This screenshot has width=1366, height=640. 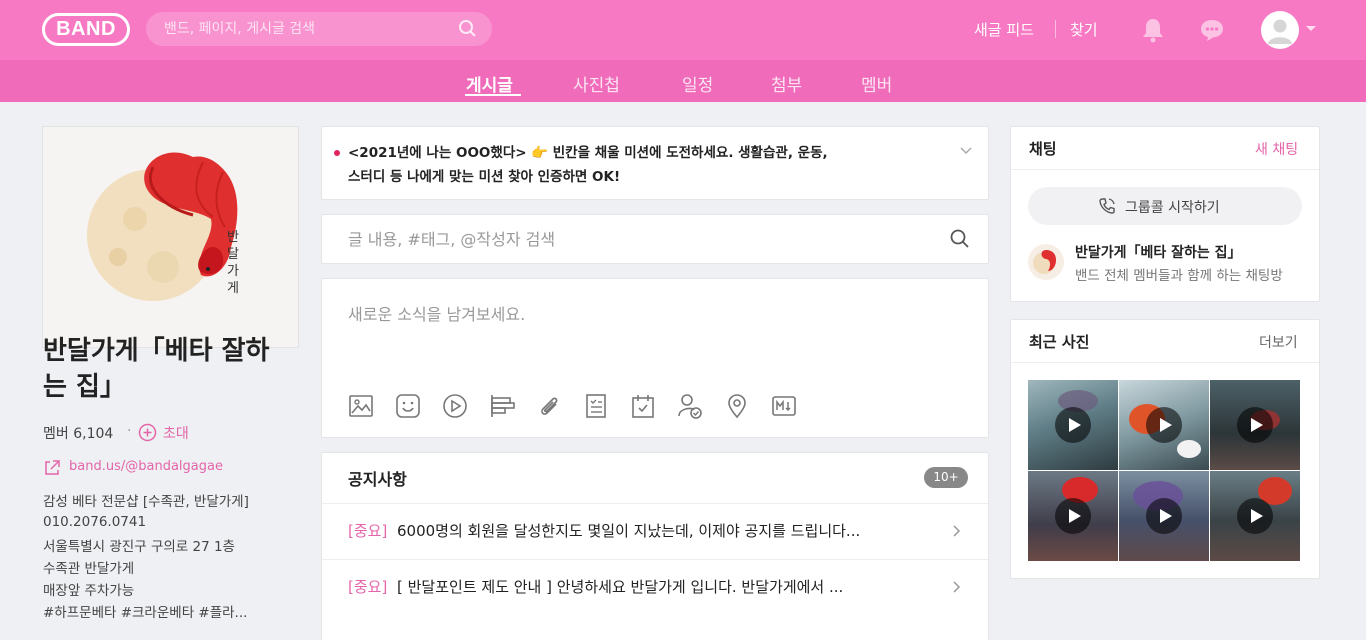 I want to click on band-description-line: 감성 베타 전문샵 [수족관, 반달가게], so click(x=146, y=502).